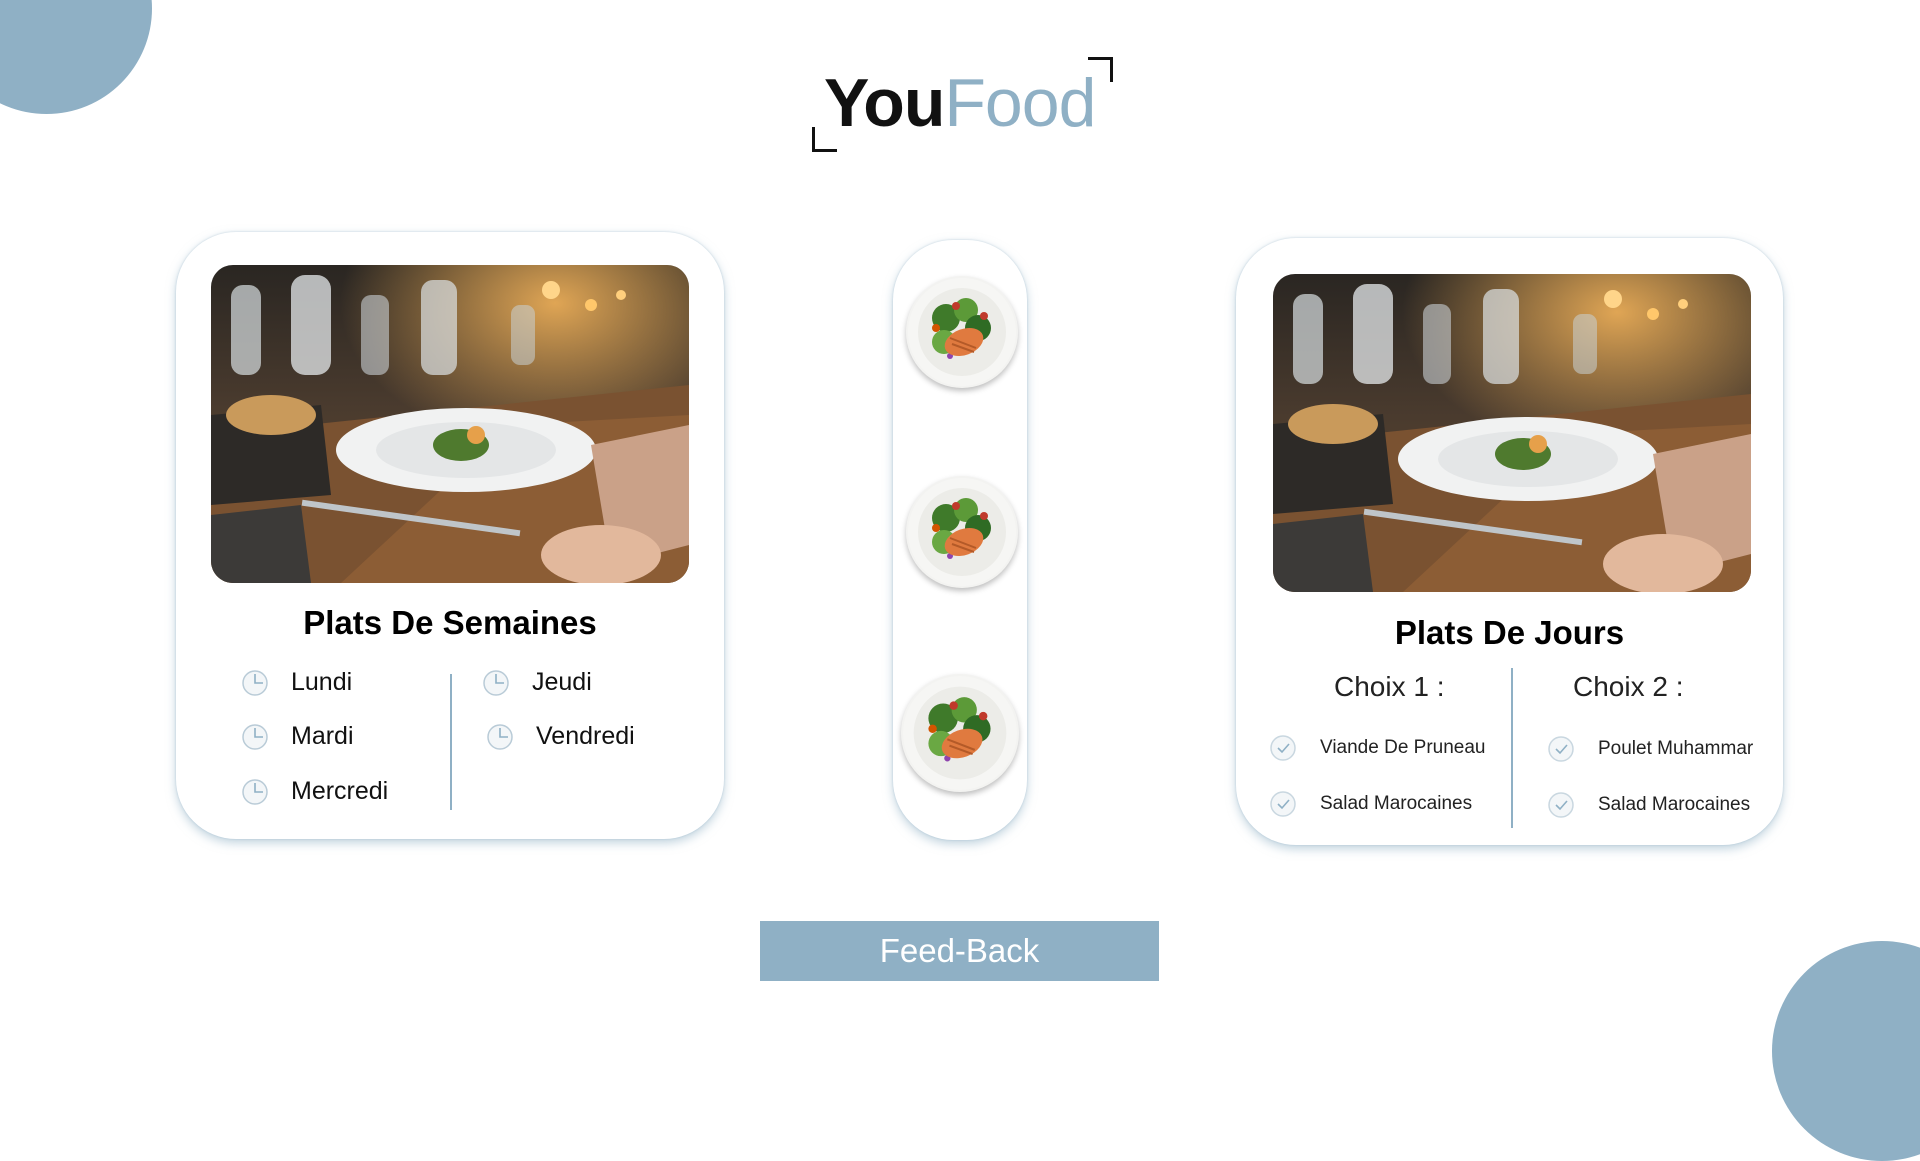  Describe the element at coordinates (76, 57) in the screenshot. I see `decorative-circle-top-left` at that location.